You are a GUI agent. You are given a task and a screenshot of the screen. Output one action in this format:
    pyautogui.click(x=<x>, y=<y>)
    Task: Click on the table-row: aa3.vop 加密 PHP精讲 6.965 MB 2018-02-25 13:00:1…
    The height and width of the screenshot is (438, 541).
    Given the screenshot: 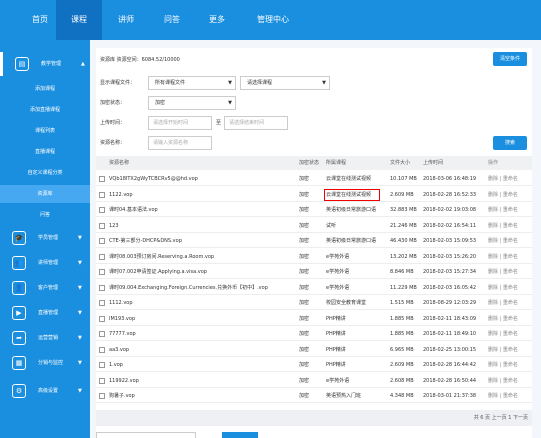 What is the action you would take?
    pyautogui.click(x=314, y=350)
    